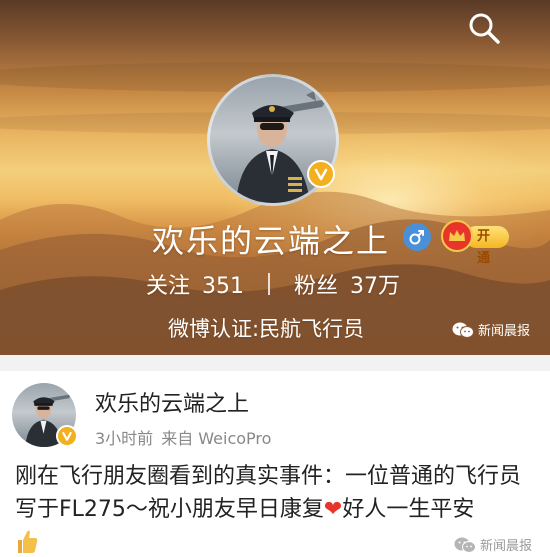 The width and height of the screenshot is (550, 557). I want to click on vip-crown-icon, so click(457, 236).